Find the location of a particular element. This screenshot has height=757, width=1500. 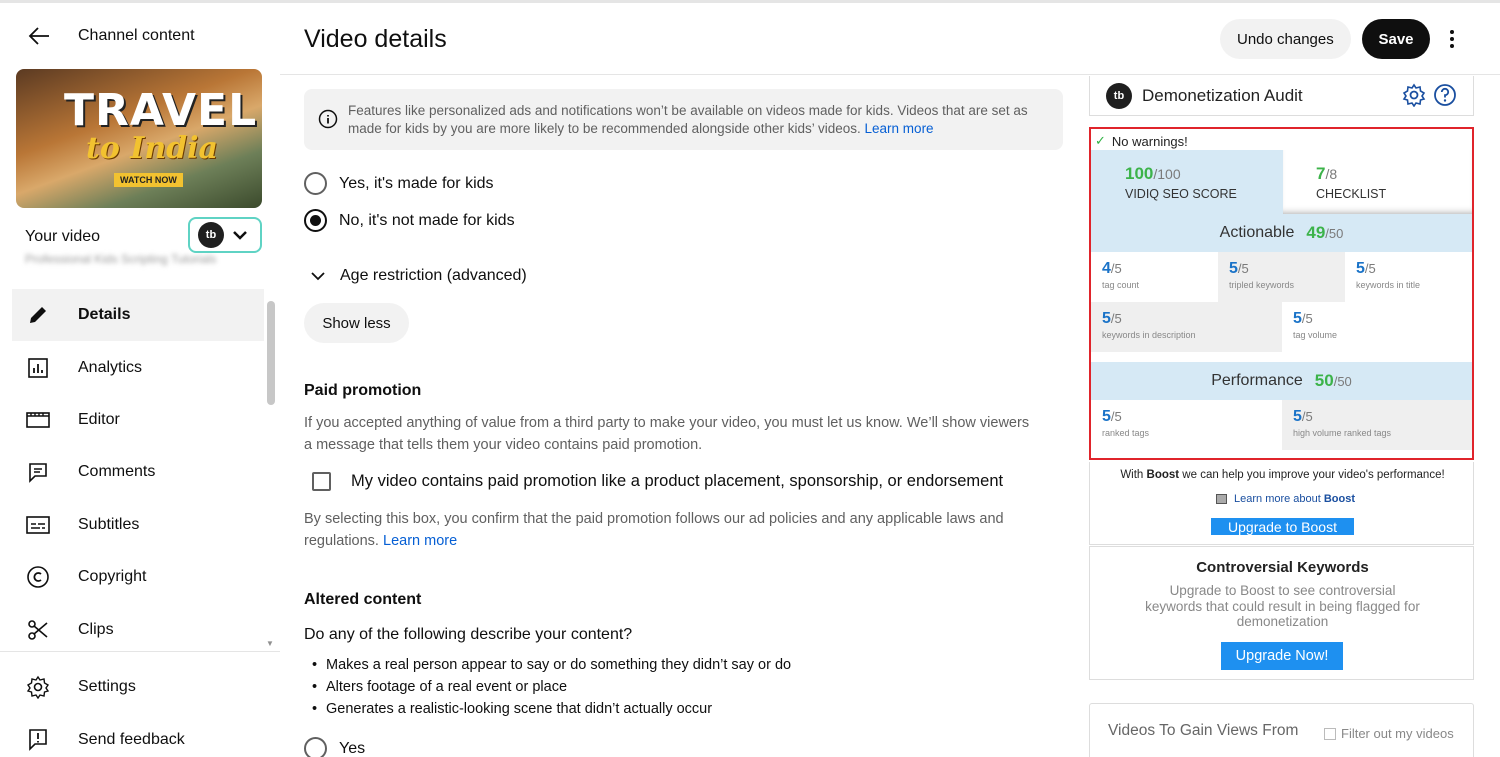

age-restriction-label: Age restriction (advanced) is located at coordinates (433, 275).